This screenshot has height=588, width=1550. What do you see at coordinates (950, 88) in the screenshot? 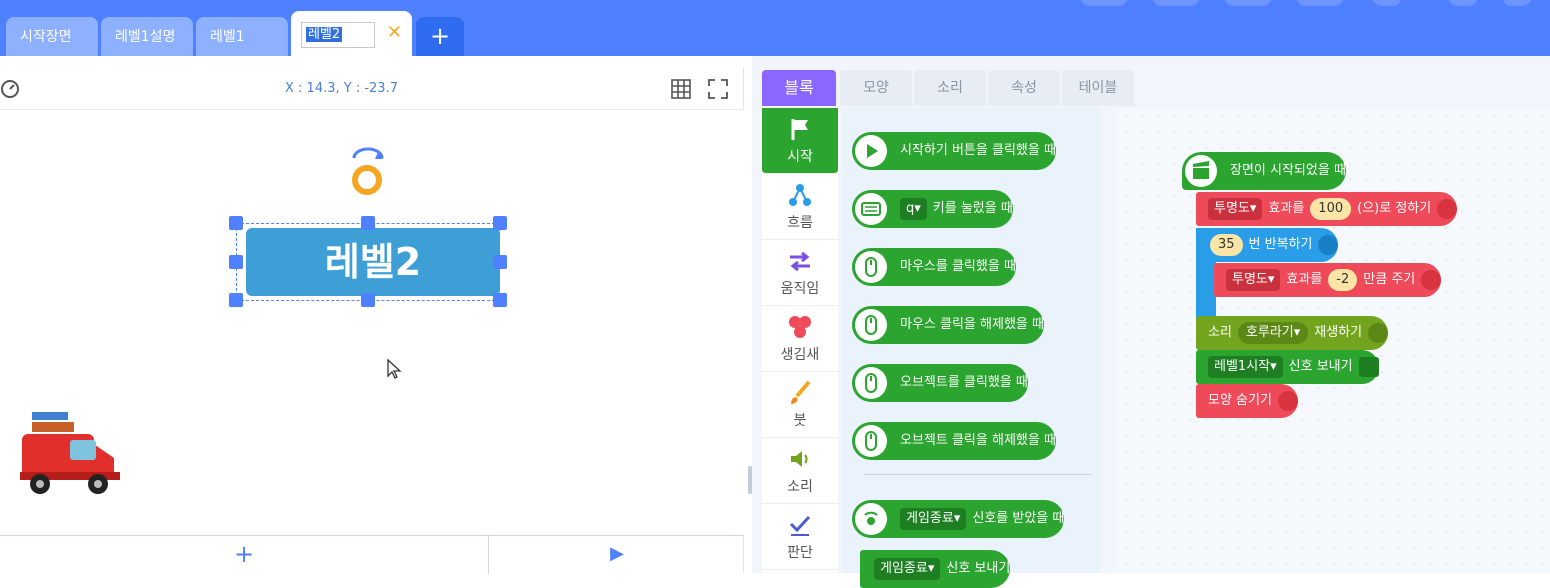
I see `tab-sounds: 소리` at bounding box center [950, 88].